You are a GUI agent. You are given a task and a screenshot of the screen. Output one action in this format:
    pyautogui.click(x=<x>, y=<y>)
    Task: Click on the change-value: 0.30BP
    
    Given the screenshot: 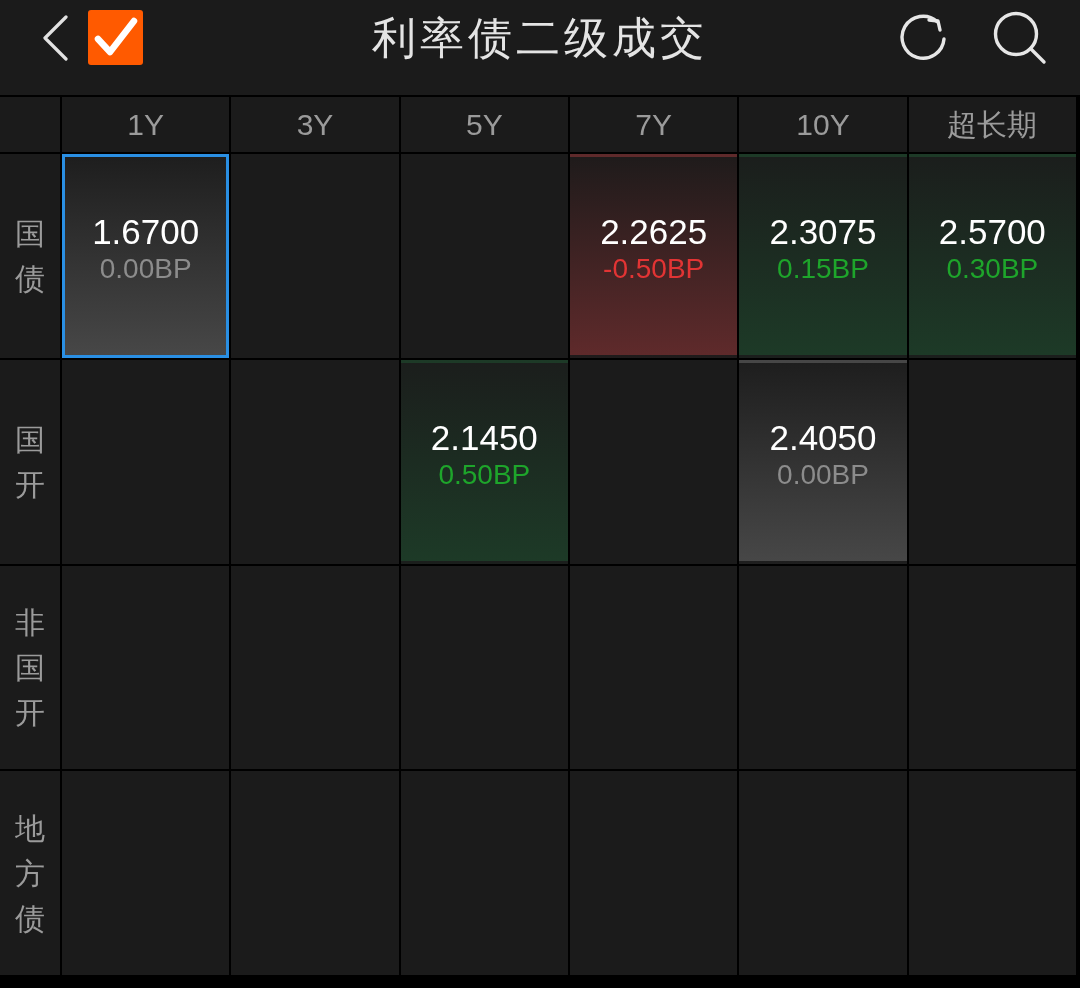 What is the action you would take?
    pyautogui.click(x=992, y=269)
    